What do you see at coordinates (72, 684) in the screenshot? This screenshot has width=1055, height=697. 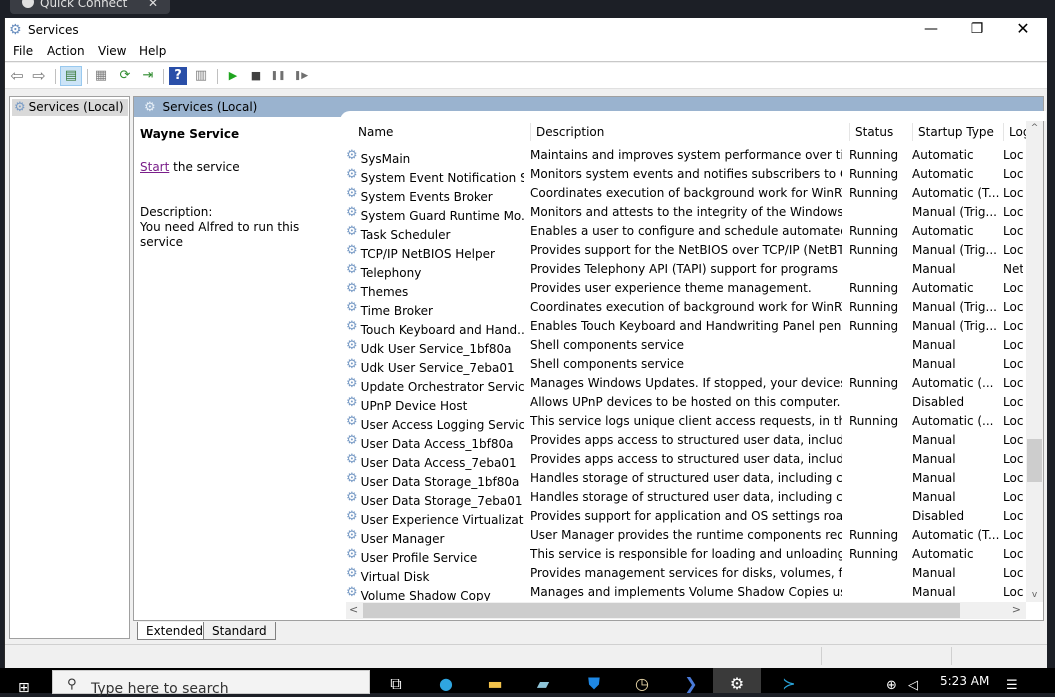 I see `search-icon: ⚲` at bounding box center [72, 684].